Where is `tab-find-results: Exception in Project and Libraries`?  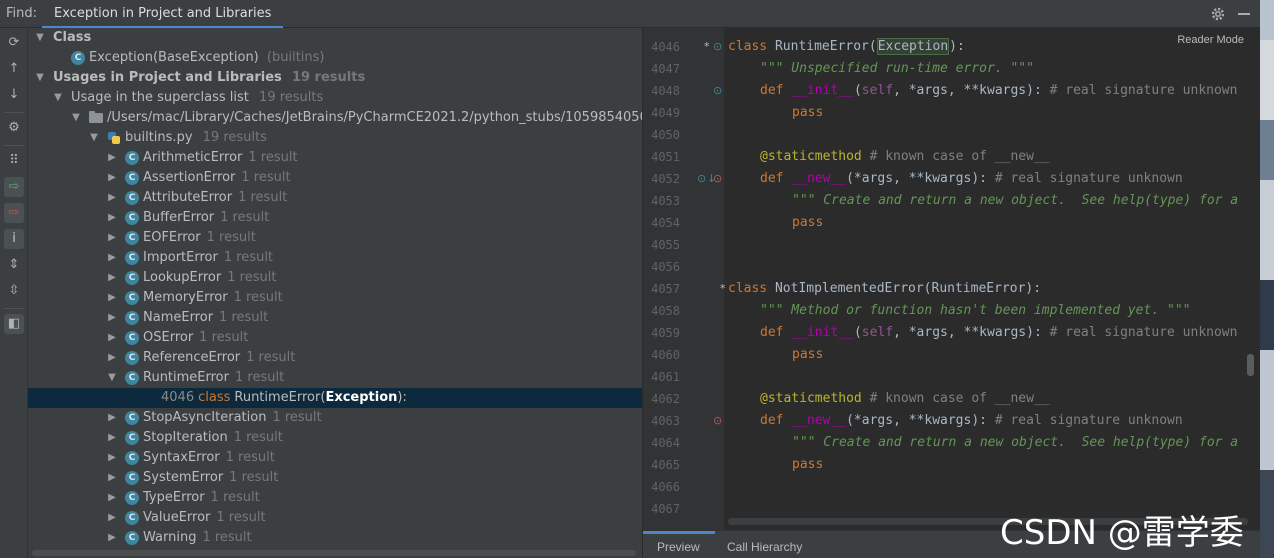 tab-find-results: Exception in Project and Libraries is located at coordinates (163, 14).